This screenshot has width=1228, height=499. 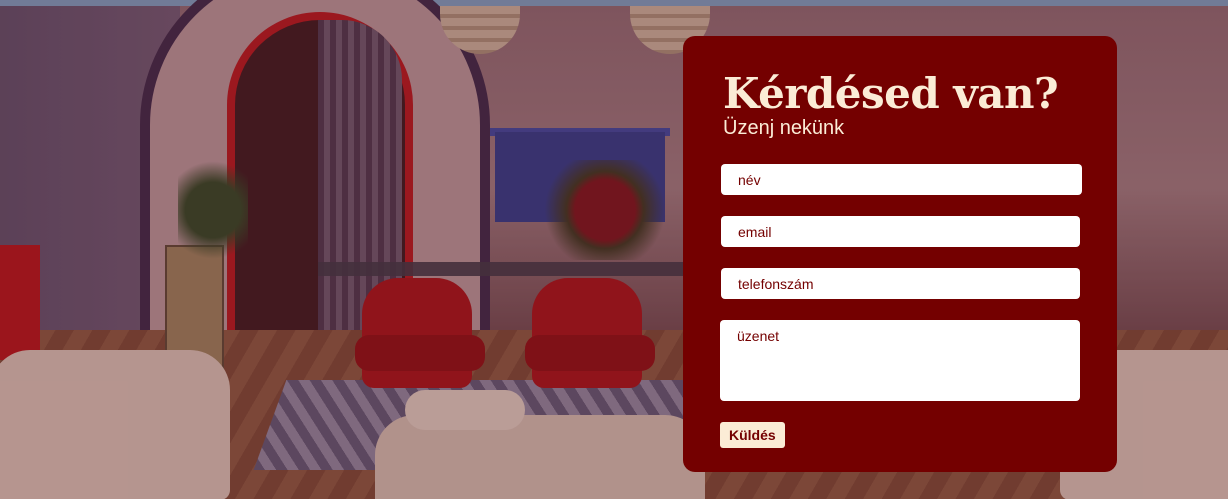 I want to click on send-button: Küldés, so click(x=752, y=435).